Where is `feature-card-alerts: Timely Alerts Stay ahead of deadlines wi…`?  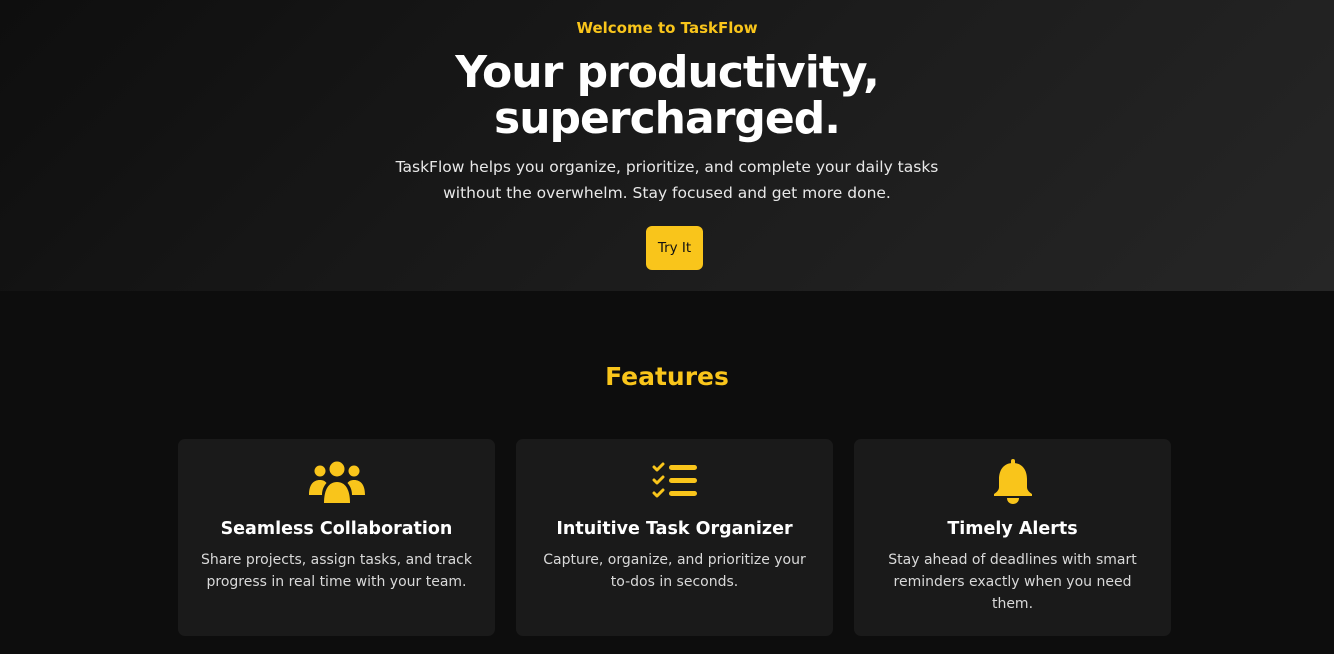 feature-card-alerts: Timely Alerts Stay ahead of deadlines wi… is located at coordinates (1012, 537).